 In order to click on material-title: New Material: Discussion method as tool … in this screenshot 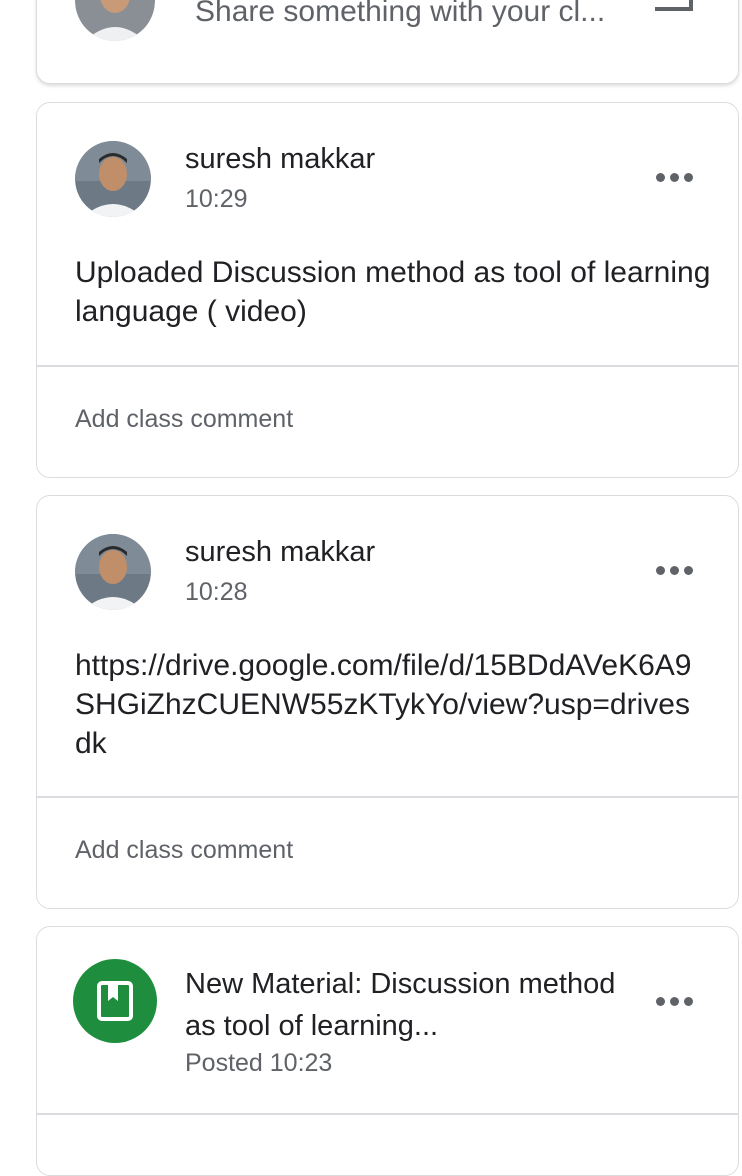, I will do `click(405, 1005)`.